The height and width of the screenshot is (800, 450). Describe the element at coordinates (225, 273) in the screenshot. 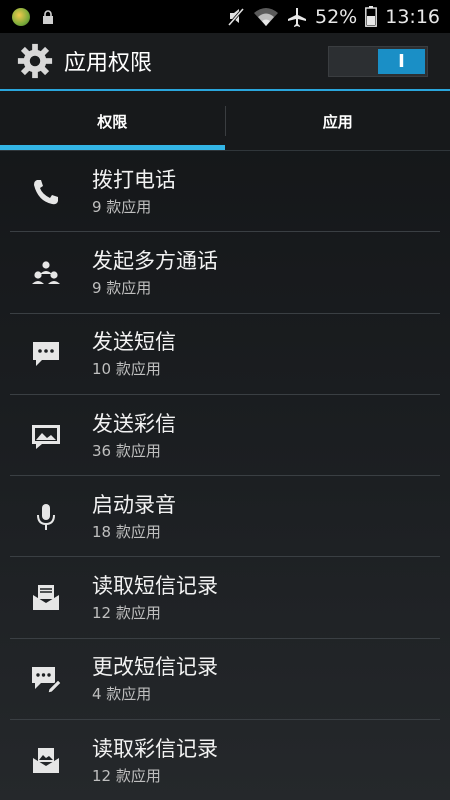

I see `list-item: 发起多方通话 9 款应用` at that location.